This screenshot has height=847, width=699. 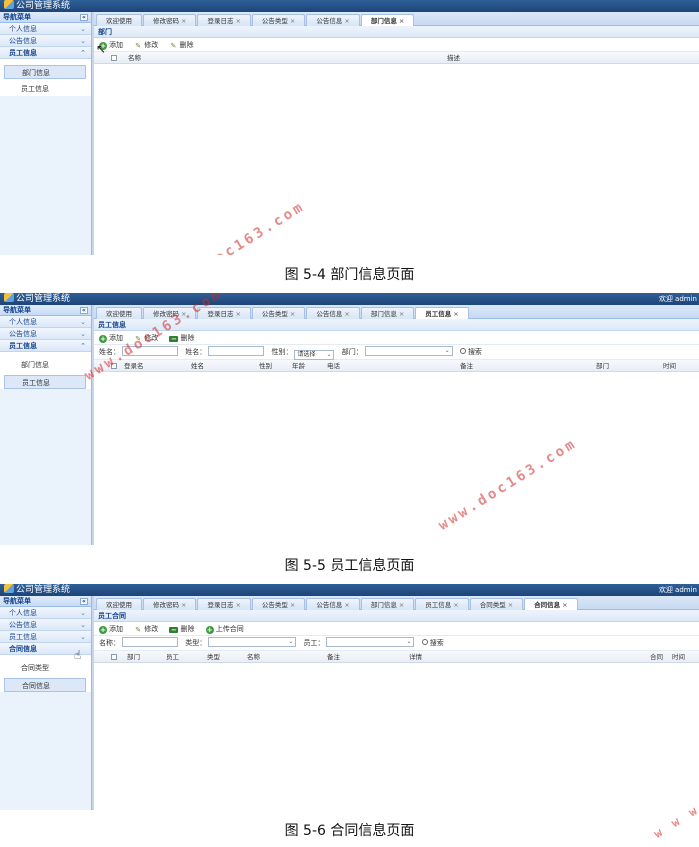 I want to click on column-header: 年龄, so click(x=298, y=366).